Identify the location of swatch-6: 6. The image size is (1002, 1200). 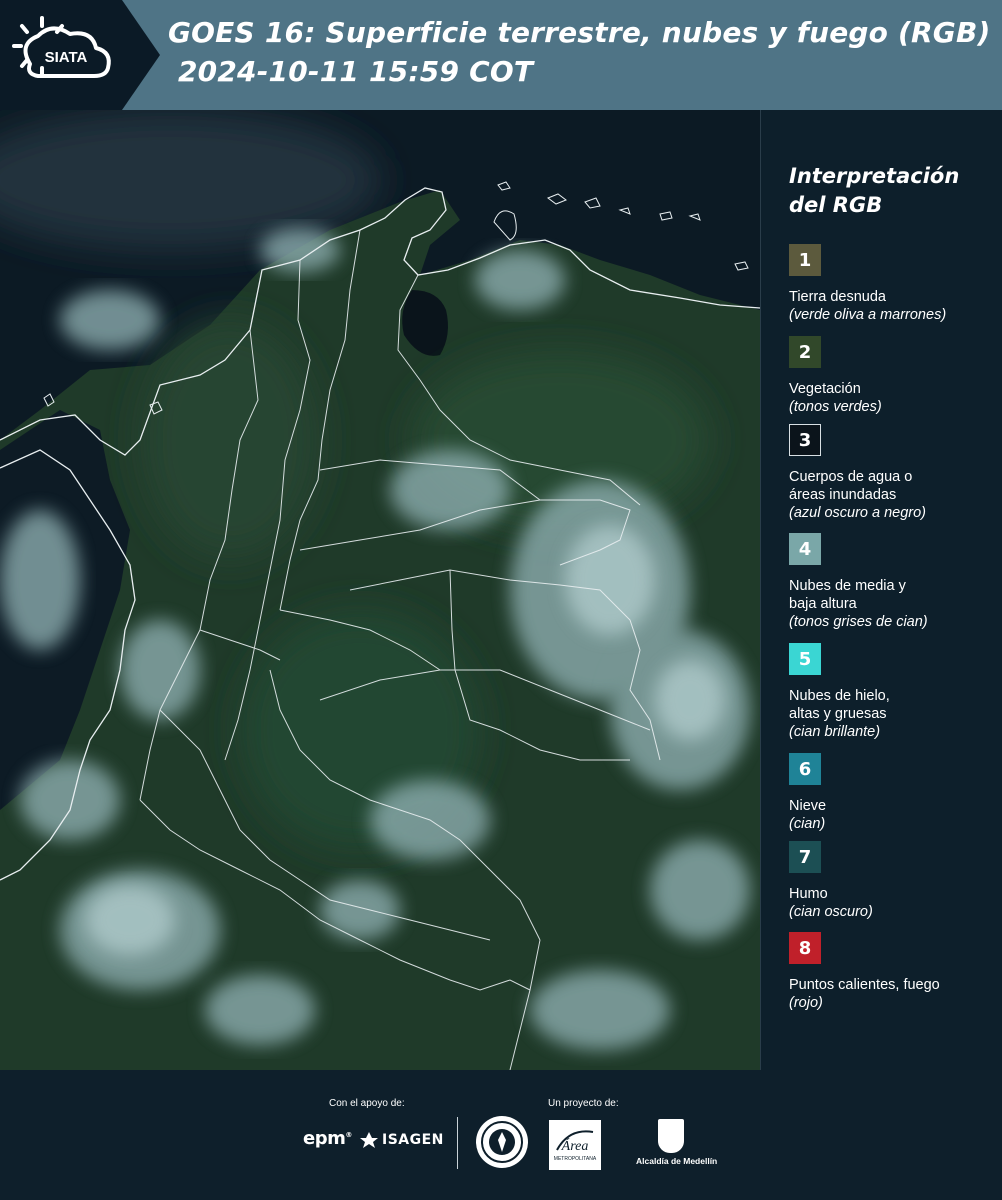
(805, 769).